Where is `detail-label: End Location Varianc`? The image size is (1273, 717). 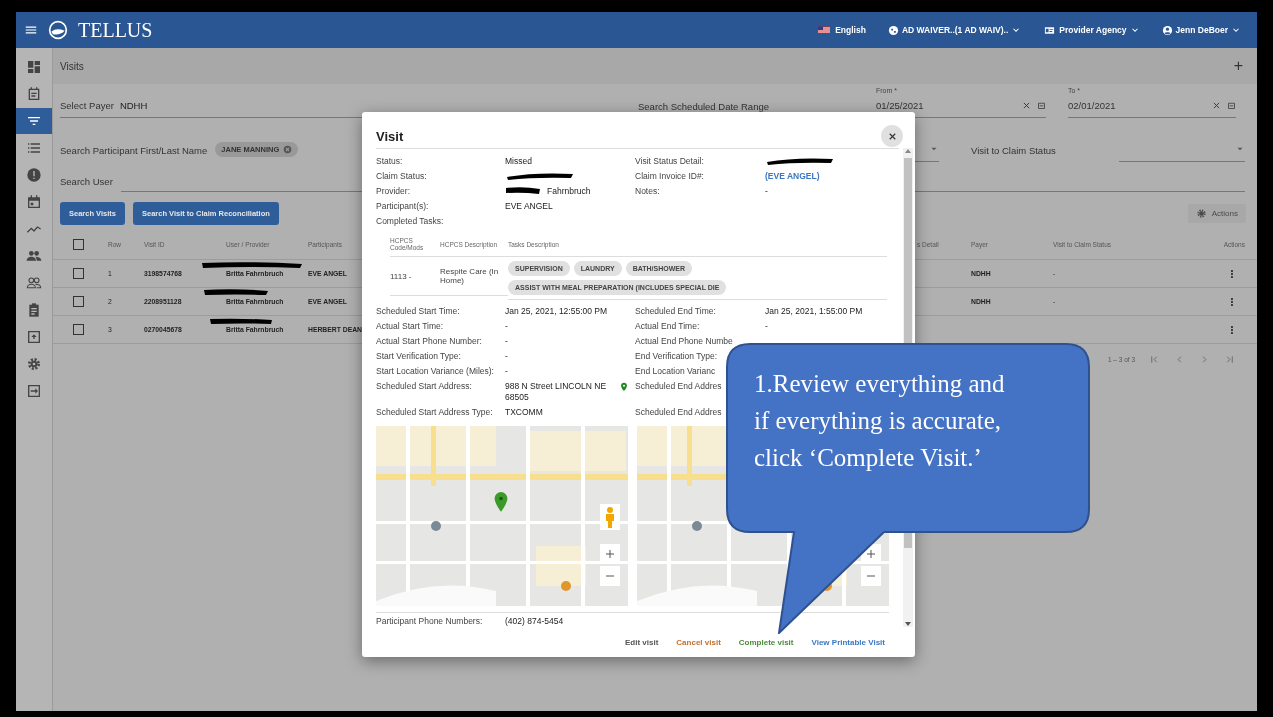 detail-label: End Location Varianc is located at coordinates (676, 371).